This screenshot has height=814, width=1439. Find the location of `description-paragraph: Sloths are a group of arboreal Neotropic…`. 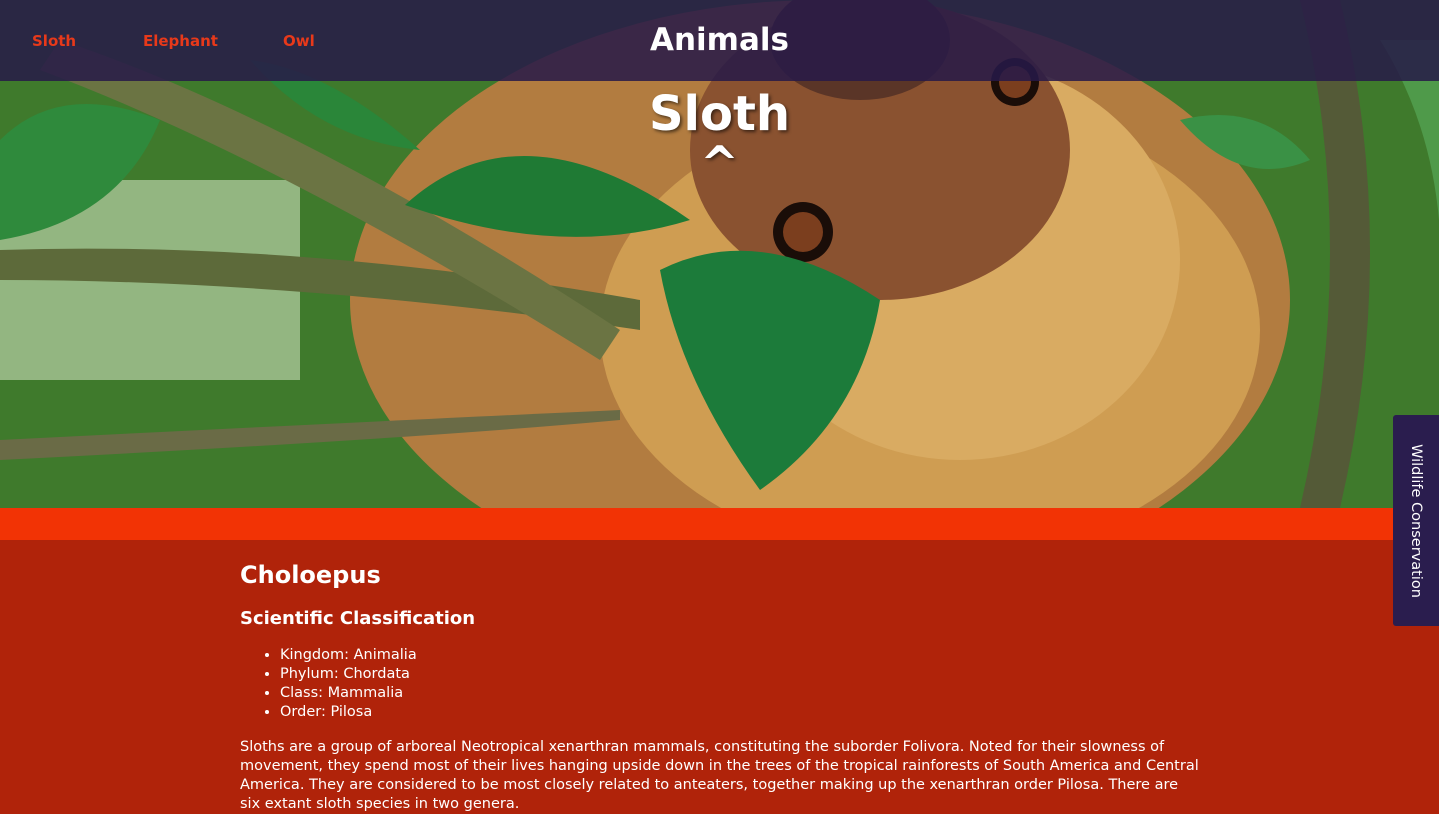

description-paragraph: Sloths are a group of arboreal Neotropic… is located at coordinates (719, 775).